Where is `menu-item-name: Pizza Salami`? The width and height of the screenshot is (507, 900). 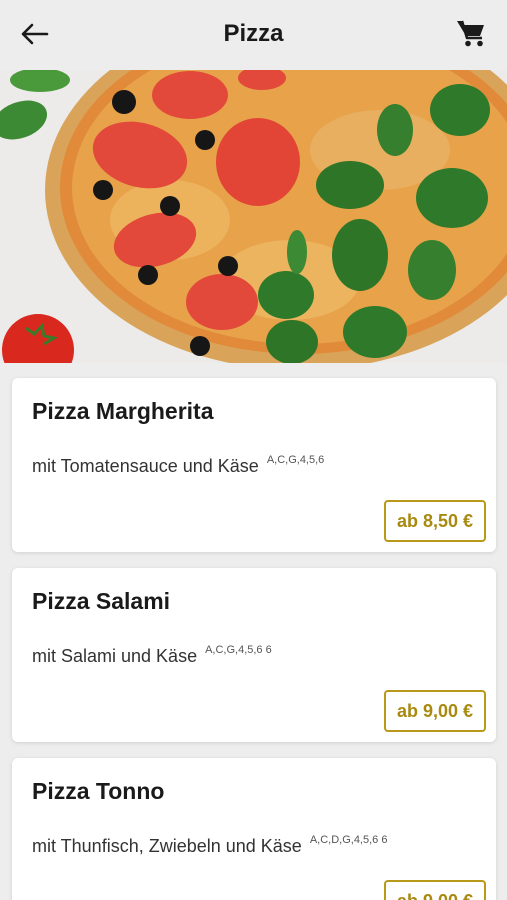
menu-item-name: Pizza Salami is located at coordinates (101, 601).